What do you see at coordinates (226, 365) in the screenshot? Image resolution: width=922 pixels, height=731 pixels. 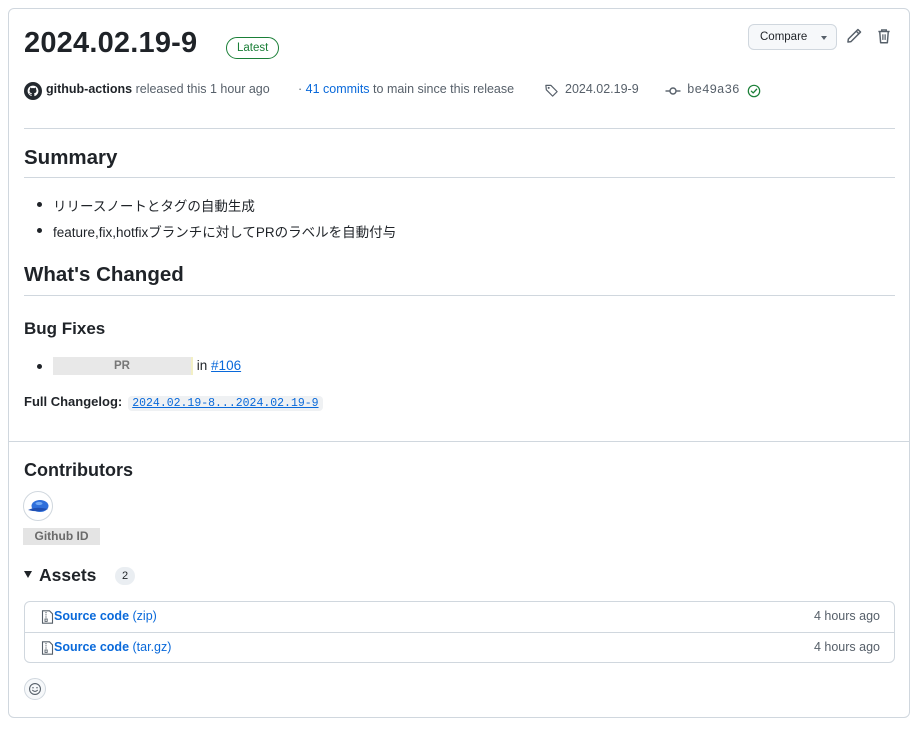 I see `pr-link: #106` at bounding box center [226, 365].